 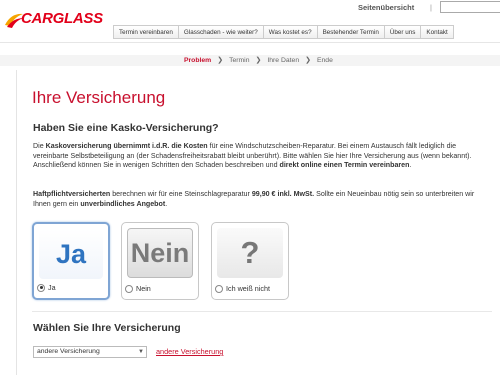 I want to click on logo-text: CARGLASS, so click(x=62, y=18).